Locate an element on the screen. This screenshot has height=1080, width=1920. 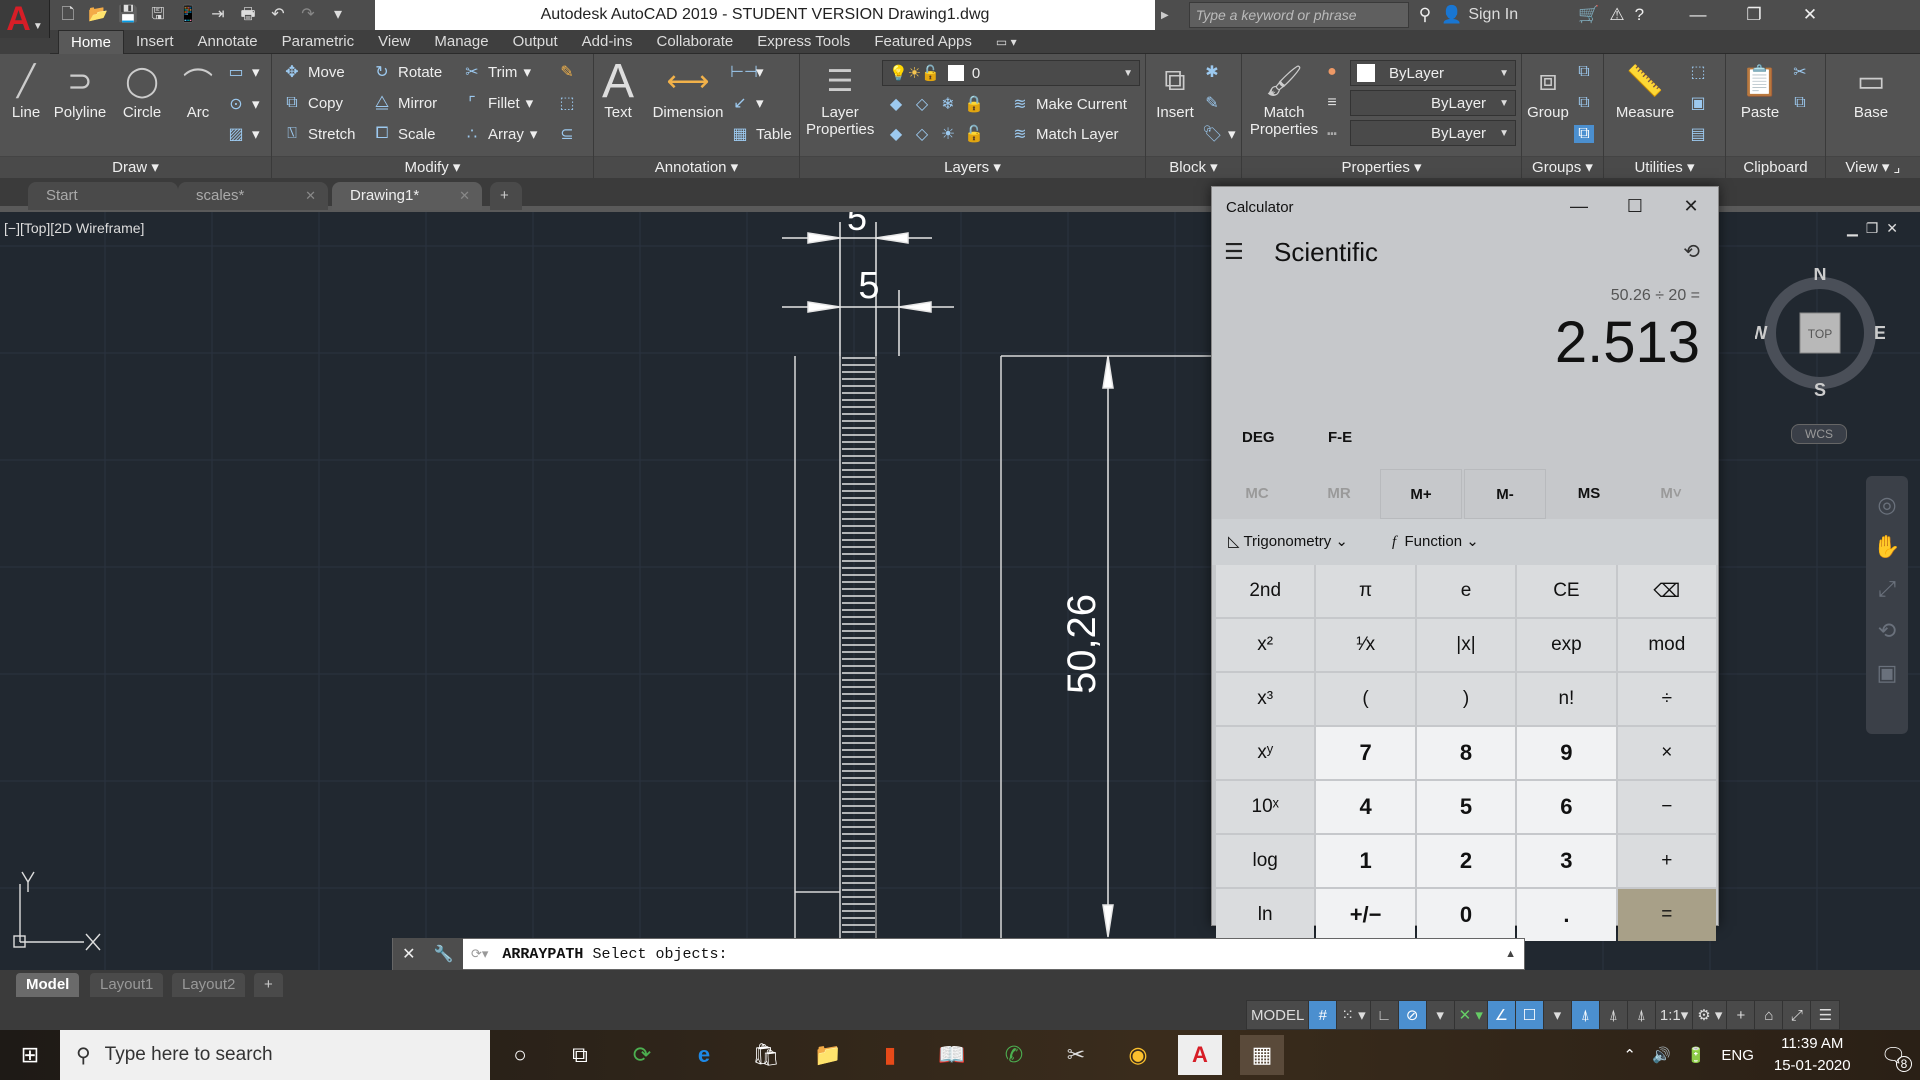
calc-key: ÷ is located at coordinates (1666, 699).